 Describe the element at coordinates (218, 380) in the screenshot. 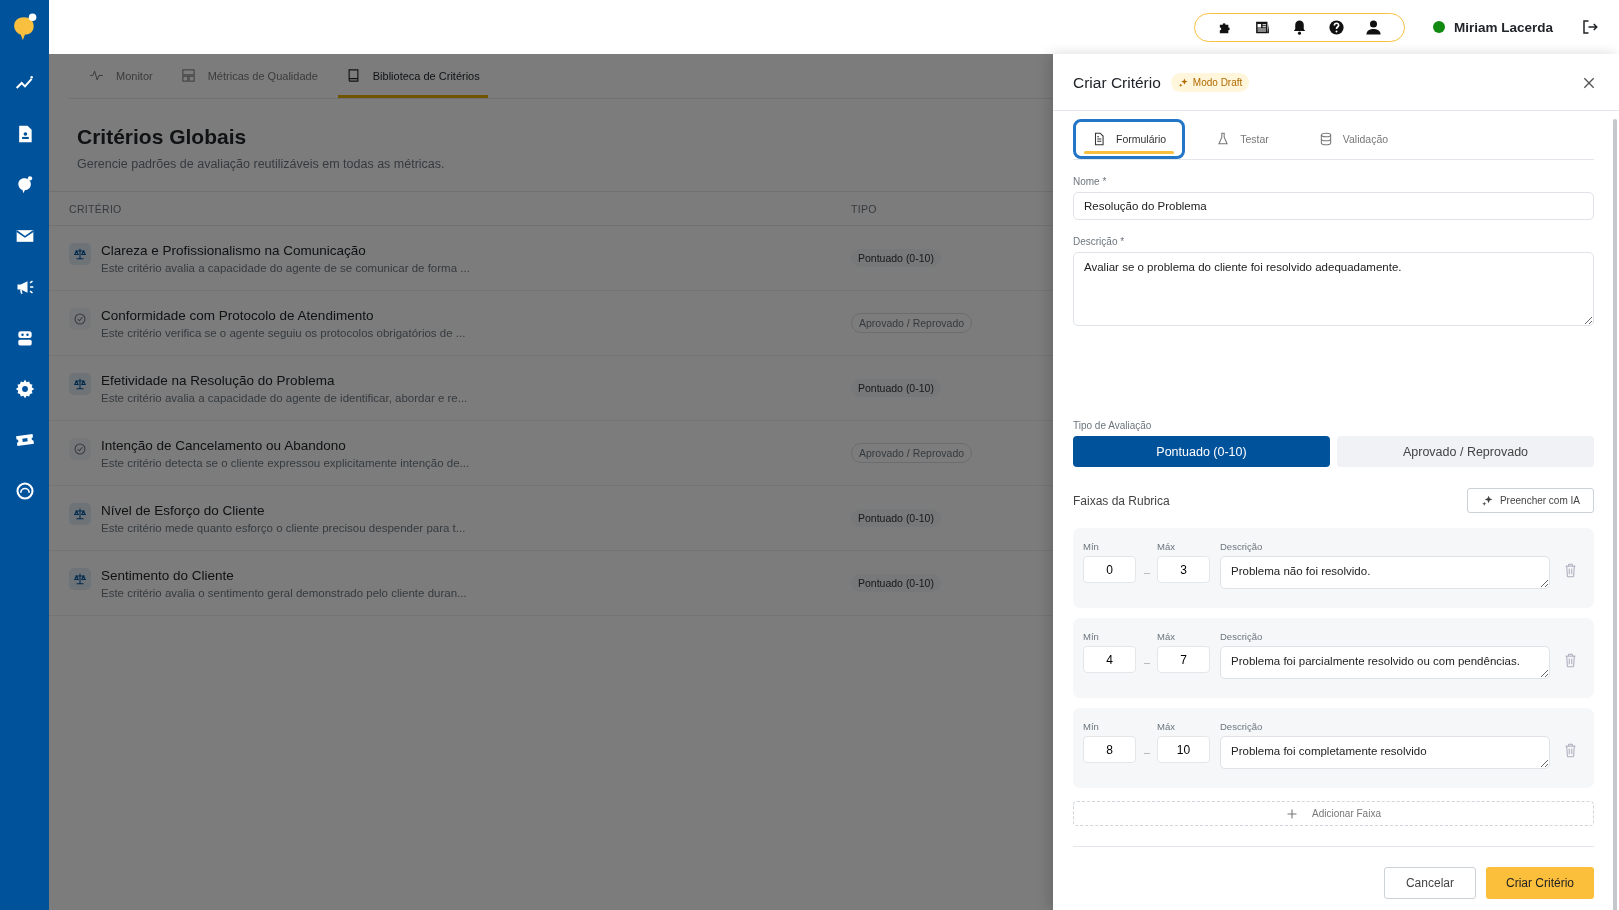

I see `criterion-title: Efetividade na Resolução do Problema` at that location.